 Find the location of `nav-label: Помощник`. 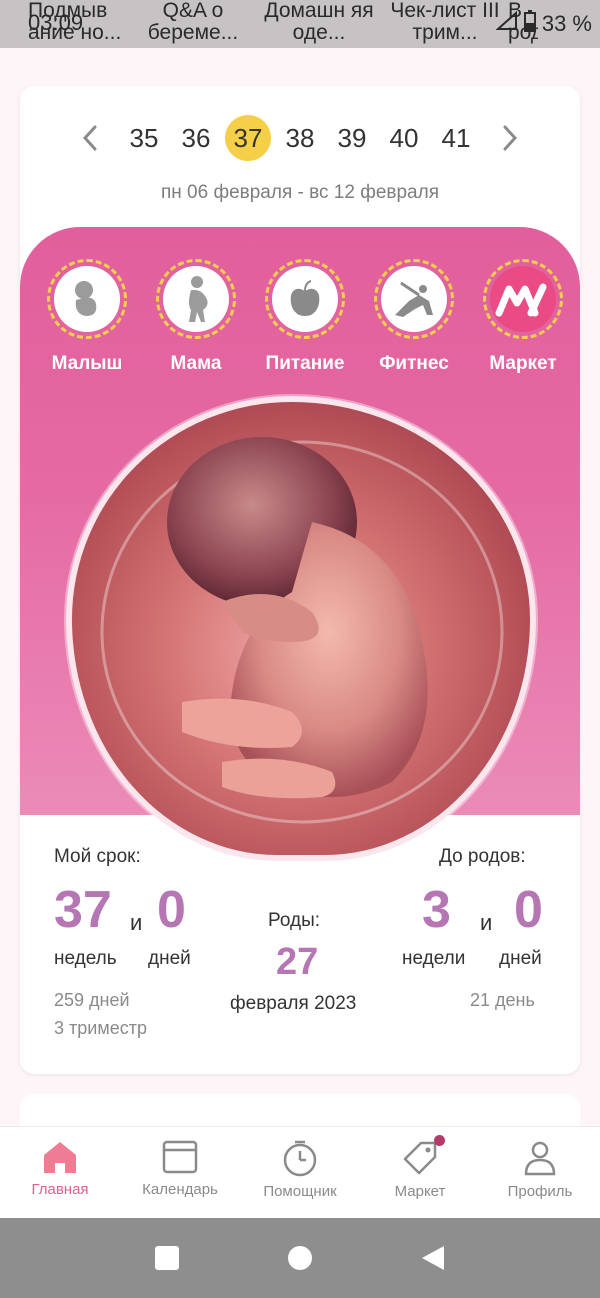

nav-label: Помощник is located at coordinates (300, 1191).